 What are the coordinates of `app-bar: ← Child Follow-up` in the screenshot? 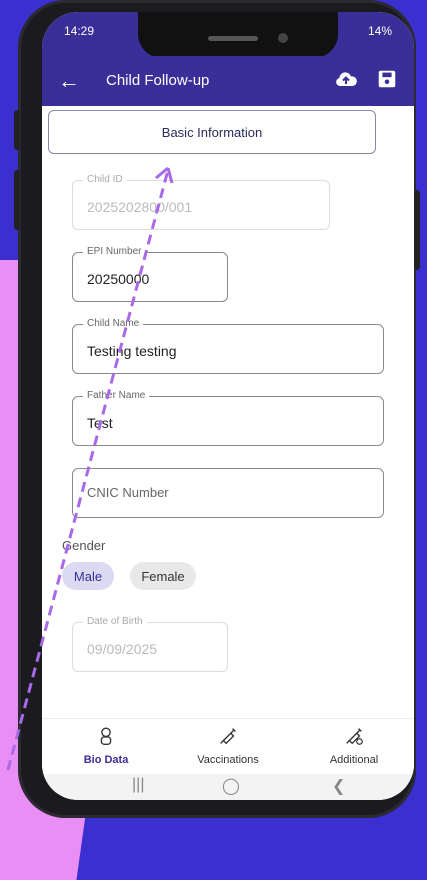 It's located at (228, 81).